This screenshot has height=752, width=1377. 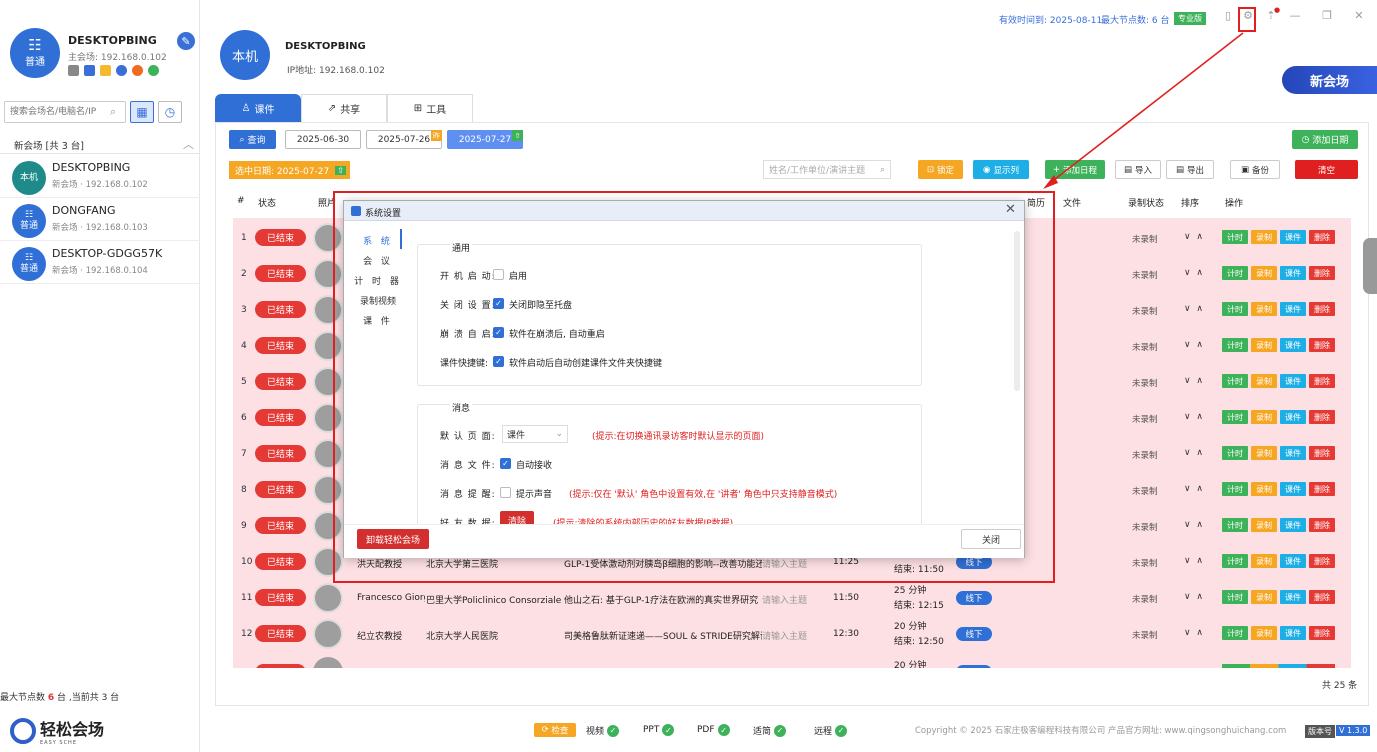 What do you see at coordinates (1329, 80) in the screenshot?
I see `new-venue-button: 新会场` at bounding box center [1329, 80].